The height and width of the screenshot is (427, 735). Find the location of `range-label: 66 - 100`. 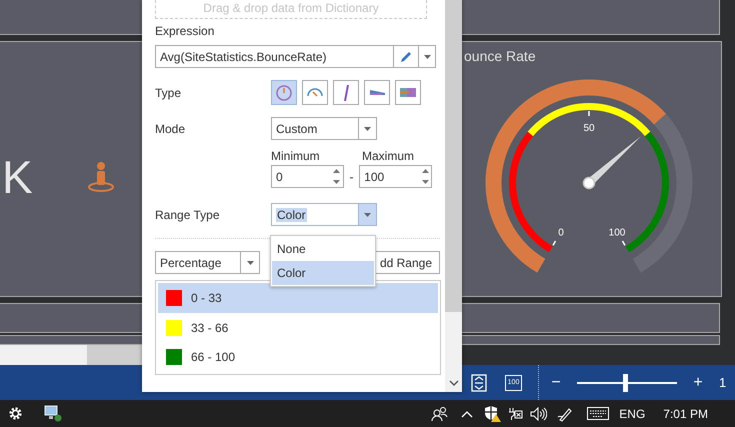

range-label: 66 - 100 is located at coordinates (213, 357).